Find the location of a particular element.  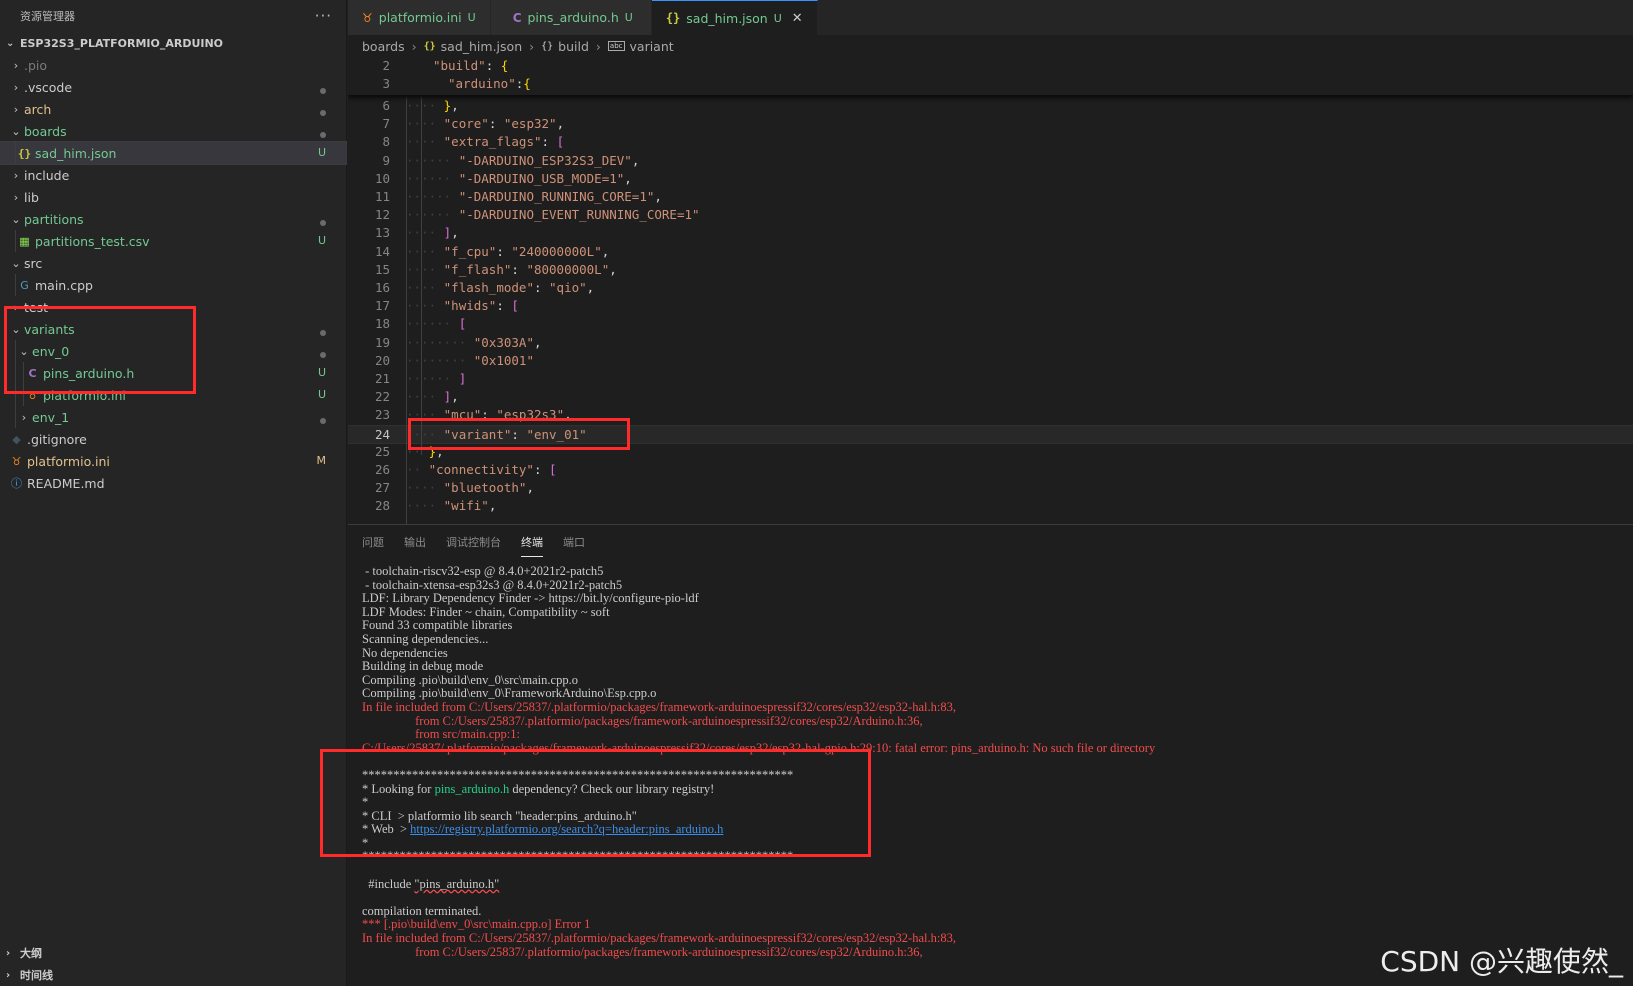

breadcrumb-item-build: build is located at coordinates (573, 46).